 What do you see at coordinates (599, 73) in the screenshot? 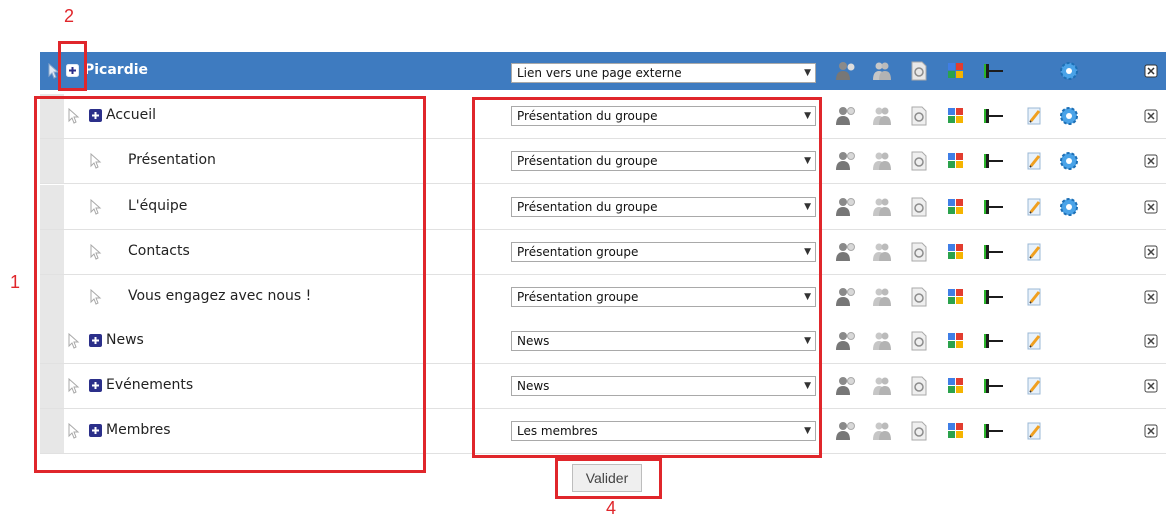
I see `select-value: Lien vers une page externe` at bounding box center [599, 73].